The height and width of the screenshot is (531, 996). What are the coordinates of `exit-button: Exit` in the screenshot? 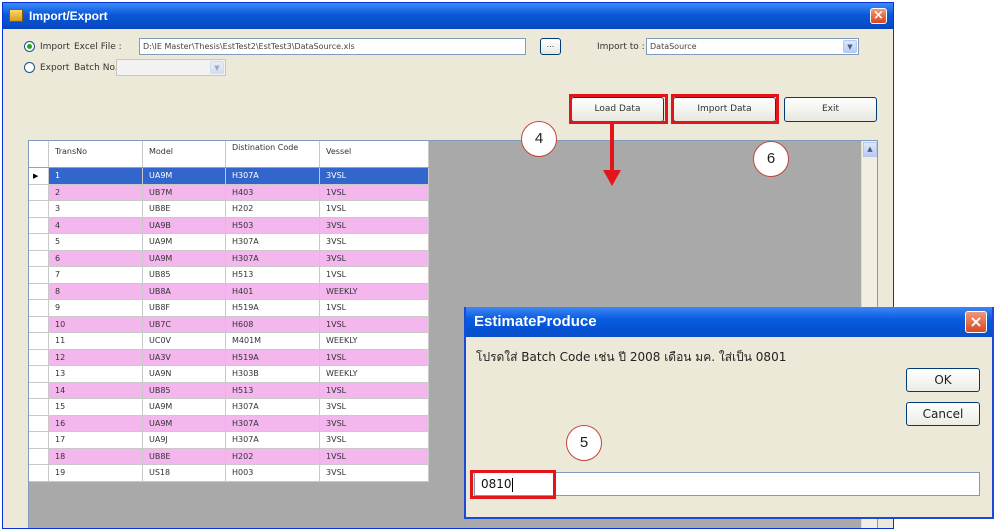 It's located at (830, 109).